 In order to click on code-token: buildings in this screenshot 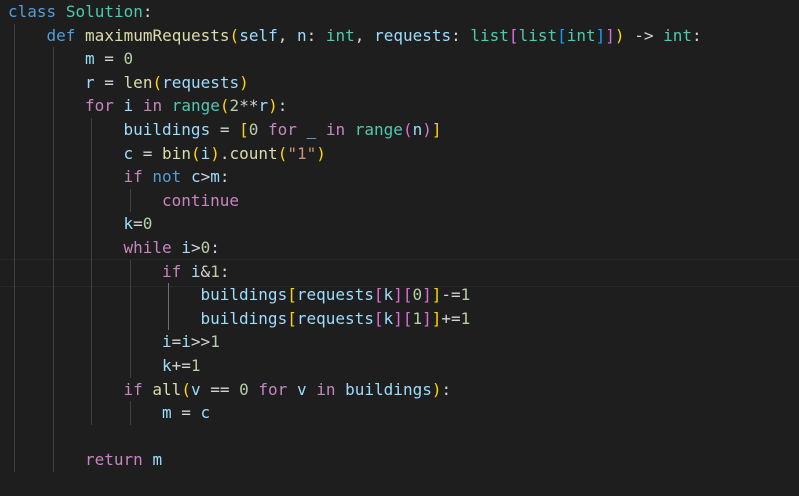, I will do `click(244, 318)`.